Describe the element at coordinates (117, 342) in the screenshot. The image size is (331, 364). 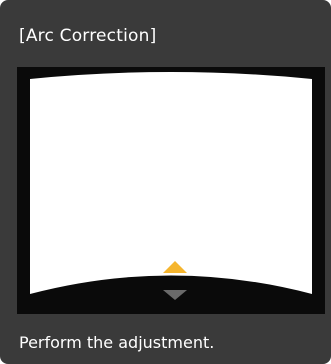
I see `status-message: Perform the adjustment.` at that location.